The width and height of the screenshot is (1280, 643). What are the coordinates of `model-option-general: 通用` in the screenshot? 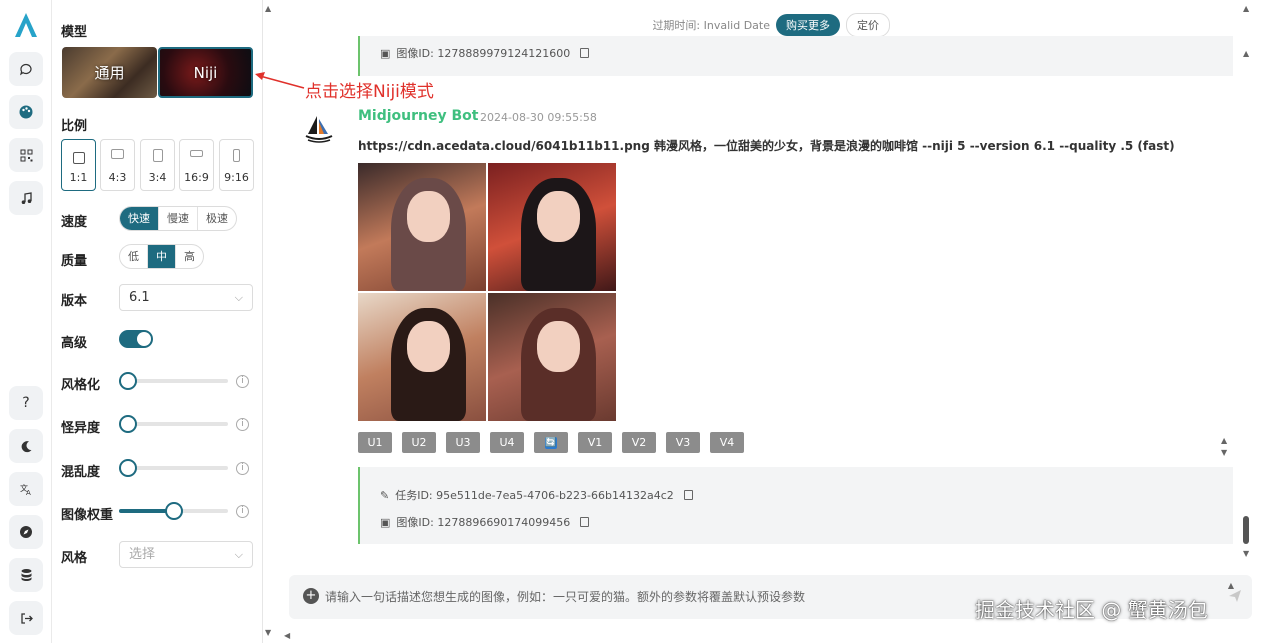 It's located at (109, 72).